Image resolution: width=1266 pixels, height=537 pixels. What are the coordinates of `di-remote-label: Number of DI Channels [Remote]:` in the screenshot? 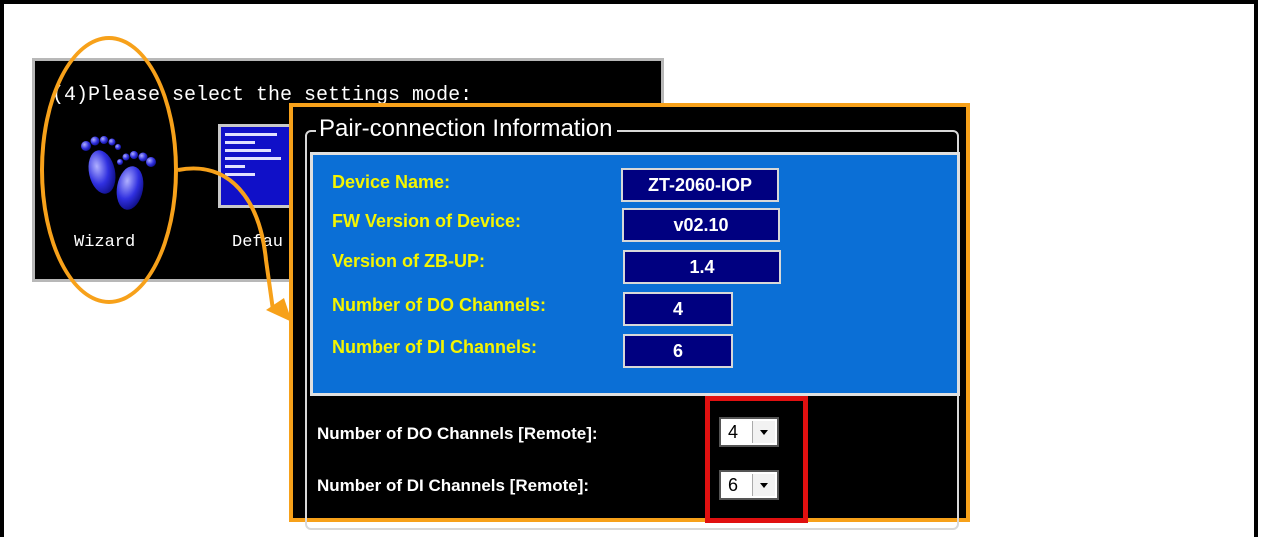 It's located at (453, 485).